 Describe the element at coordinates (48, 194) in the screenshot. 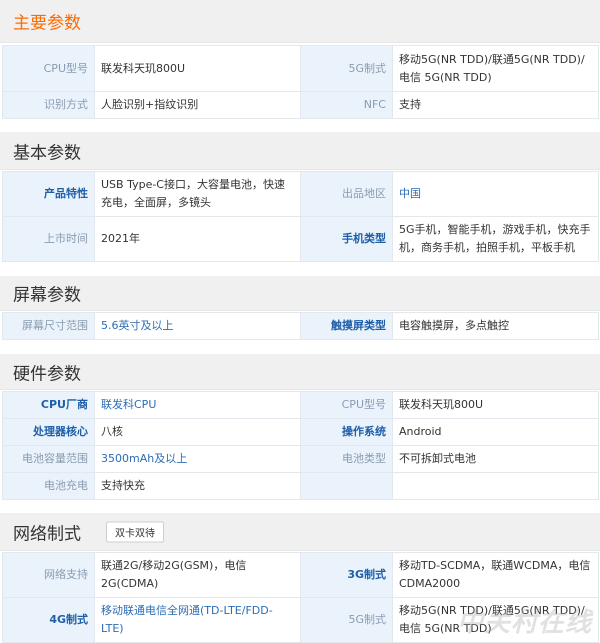

I see `spec-label: 产品特性` at that location.